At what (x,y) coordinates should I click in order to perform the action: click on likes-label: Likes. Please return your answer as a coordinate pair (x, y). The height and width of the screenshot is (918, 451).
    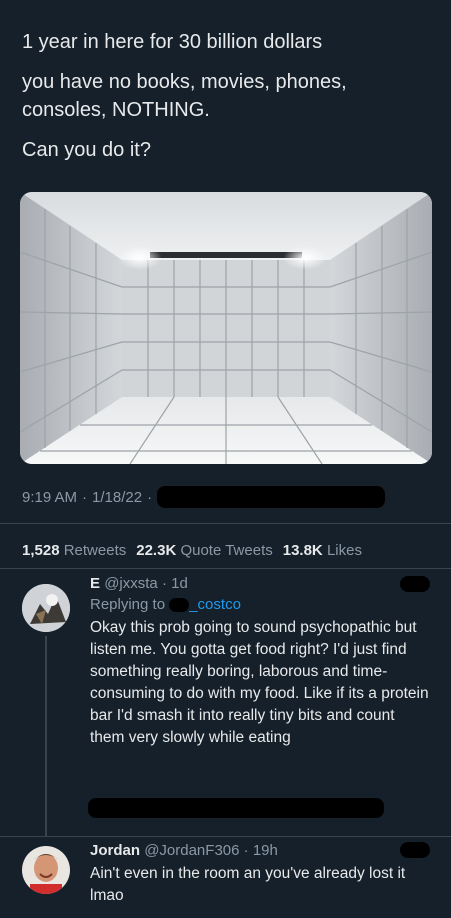
    Looking at the image, I should click on (344, 550).